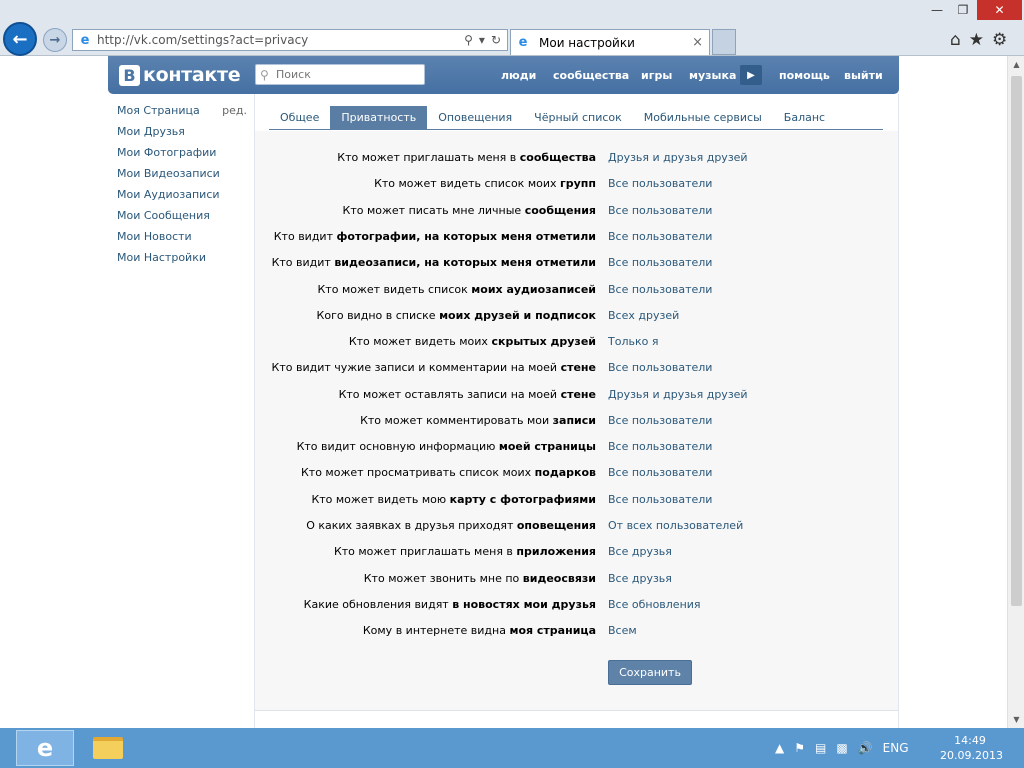 This screenshot has width=1024, height=768. Describe the element at coordinates (496, 40) in the screenshot. I see `refresh-icon: ↻` at that location.